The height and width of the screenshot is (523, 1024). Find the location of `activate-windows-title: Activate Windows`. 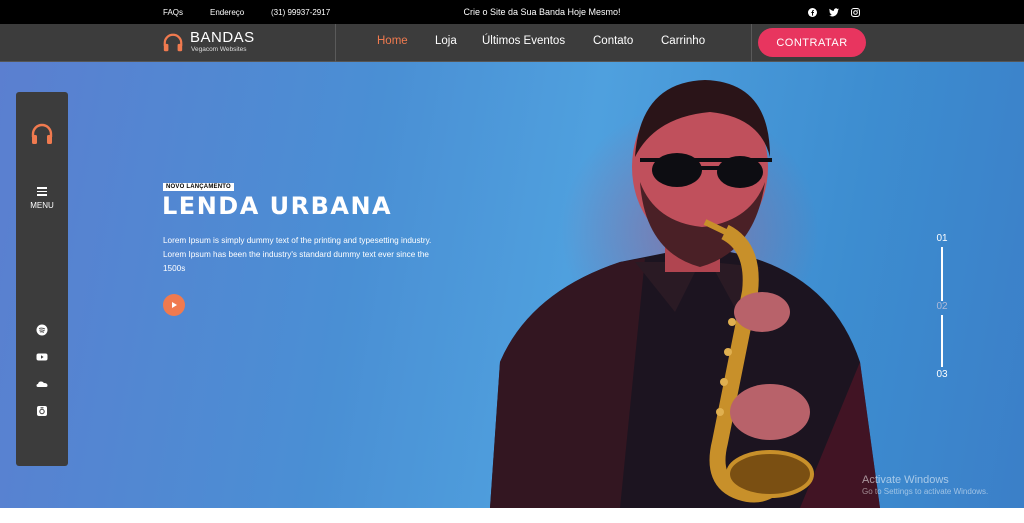

activate-windows-title: Activate Windows is located at coordinates (905, 480).